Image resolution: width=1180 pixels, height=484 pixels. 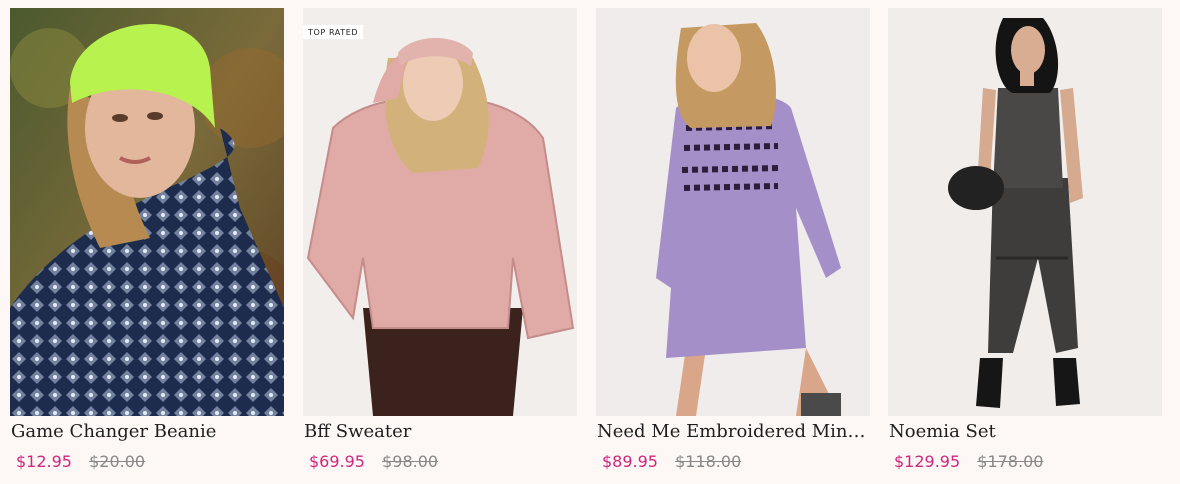 What do you see at coordinates (927, 461) in the screenshot?
I see `sale-price: $129.95` at bounding box center [927, 461].